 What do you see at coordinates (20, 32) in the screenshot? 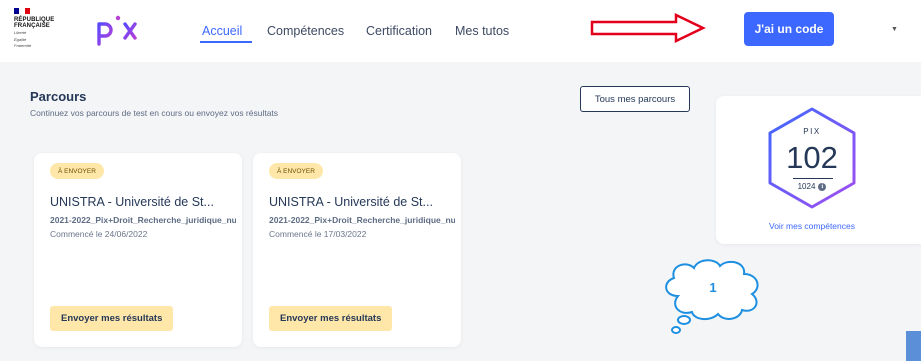
I see `rf-motto-1: Liberté` at bounding box center [20, 32].